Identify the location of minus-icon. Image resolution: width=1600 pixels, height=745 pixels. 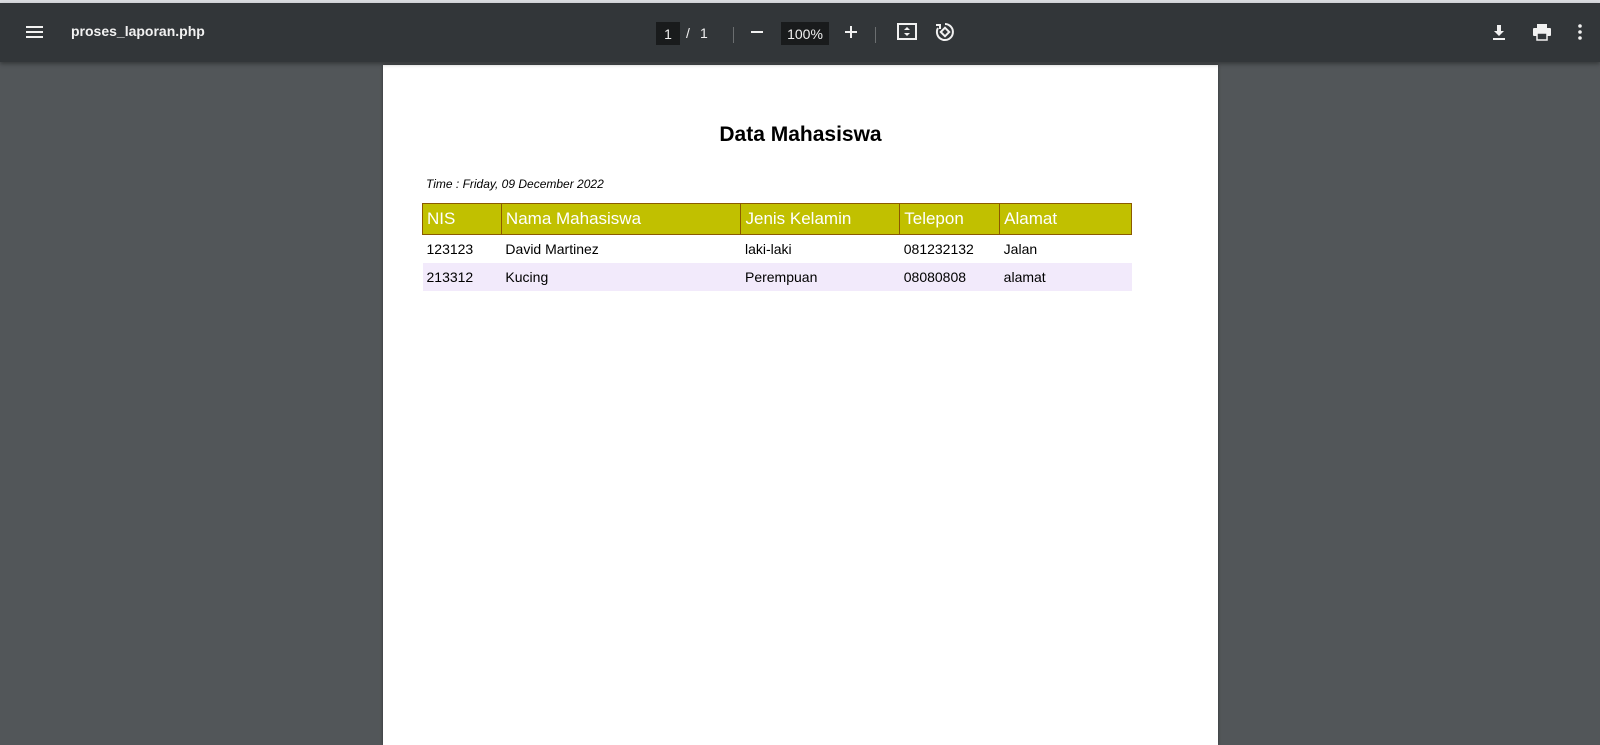
(757, 32).